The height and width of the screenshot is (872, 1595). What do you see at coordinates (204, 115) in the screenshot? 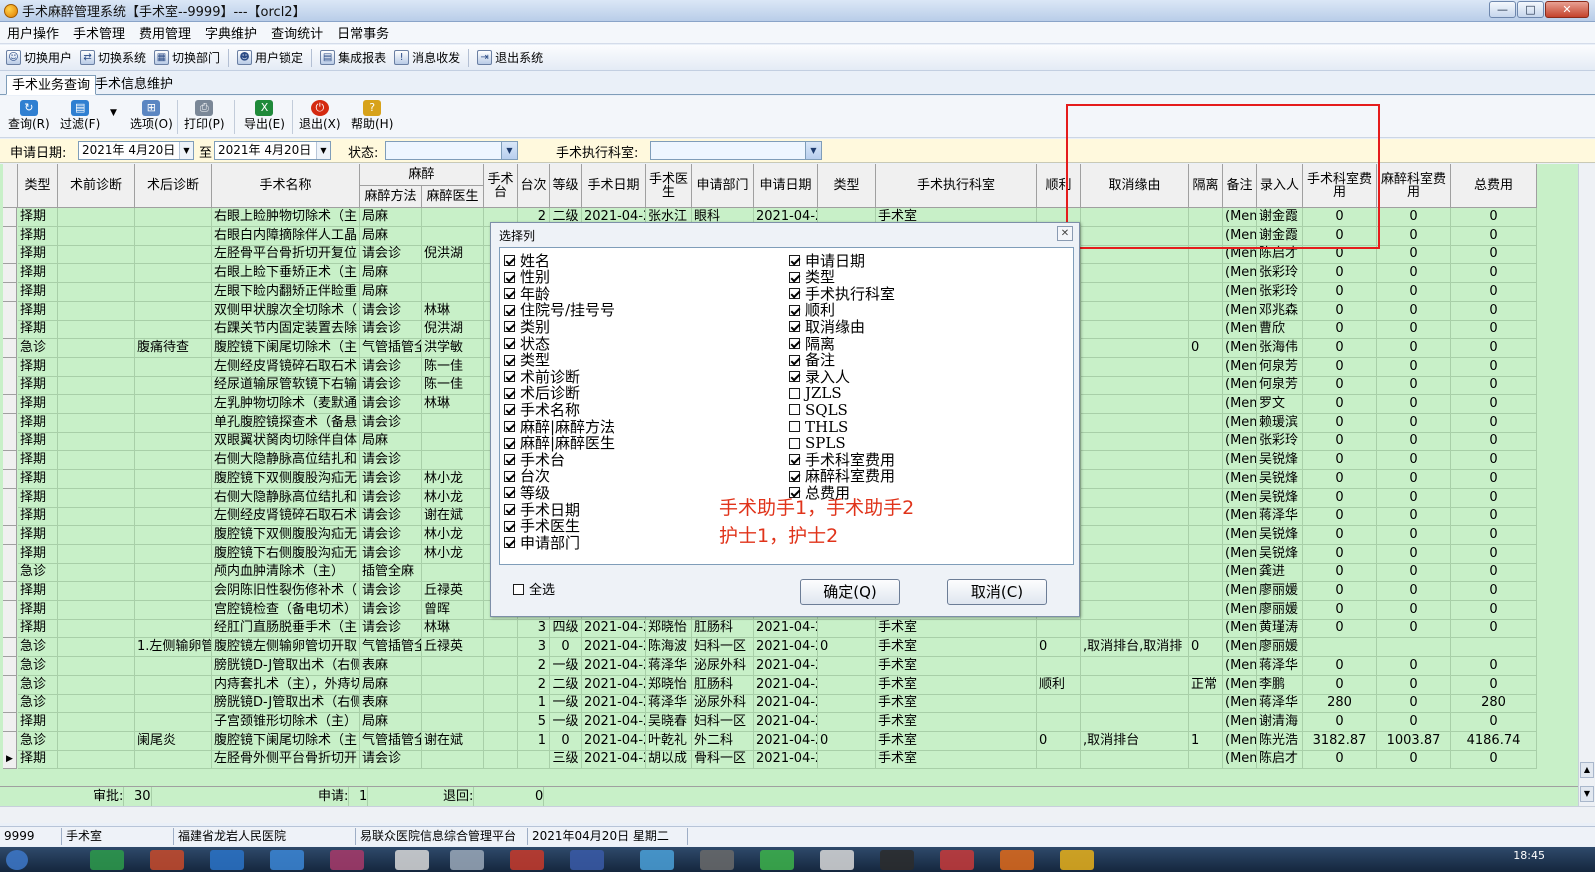
I see `print-button: ⎙ 打印(P)` at bounding box center [204, 115].